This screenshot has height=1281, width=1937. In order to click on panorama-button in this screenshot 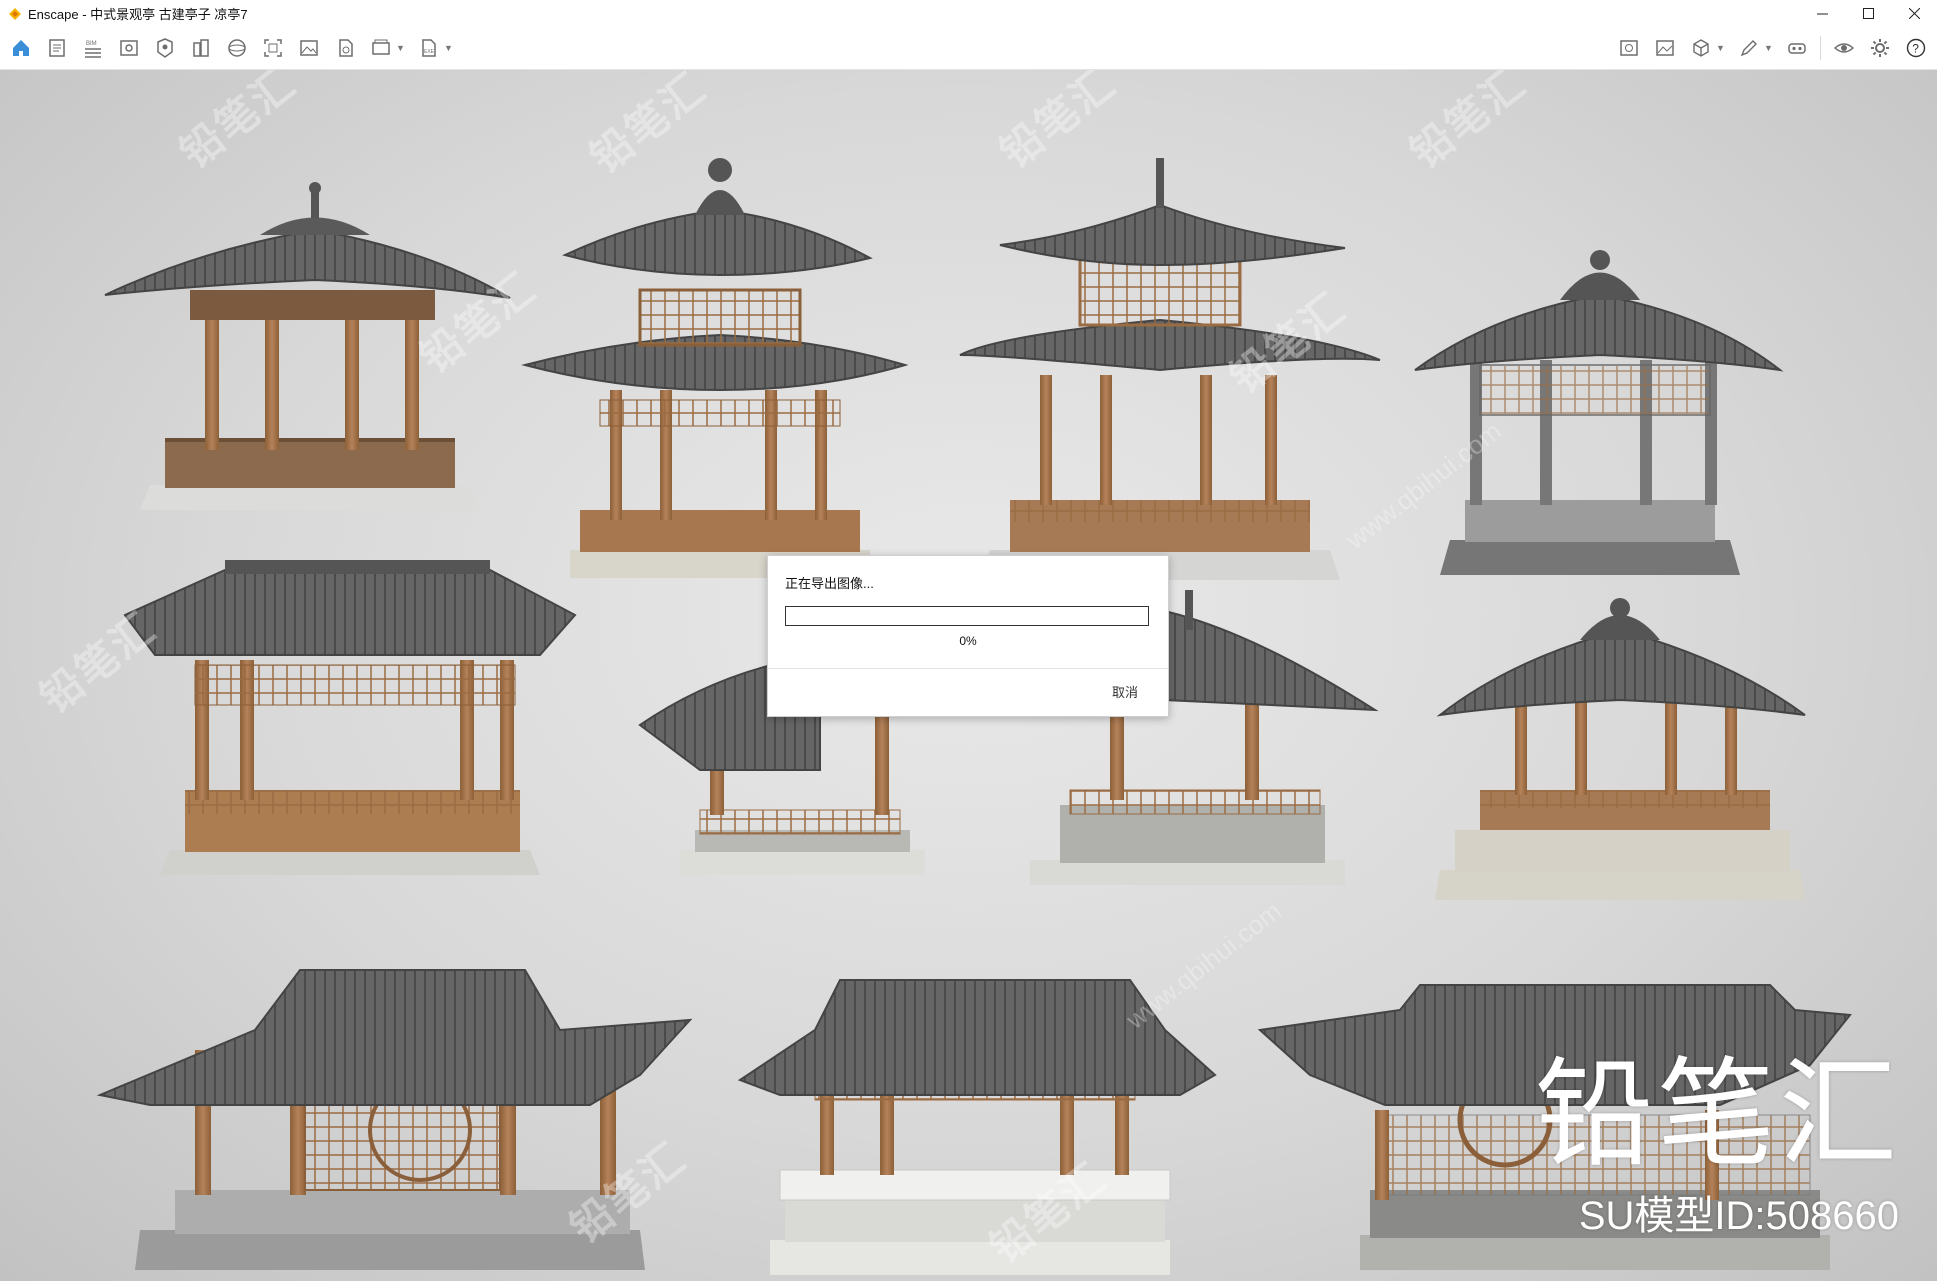, I will do `click(237, 48)`.